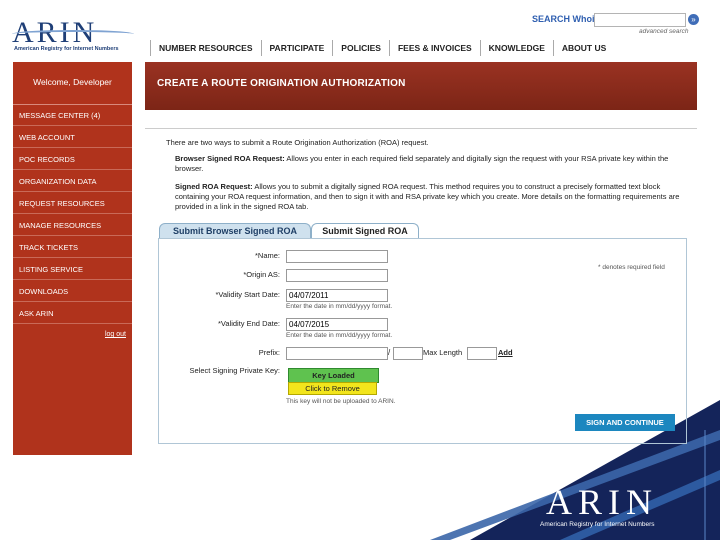 The height and width of the screenshot is (540, 720). Describe the element at coordinates (249, 323) in the screenshot. I see `validity-end-label: *Validity End Date:` at that location.